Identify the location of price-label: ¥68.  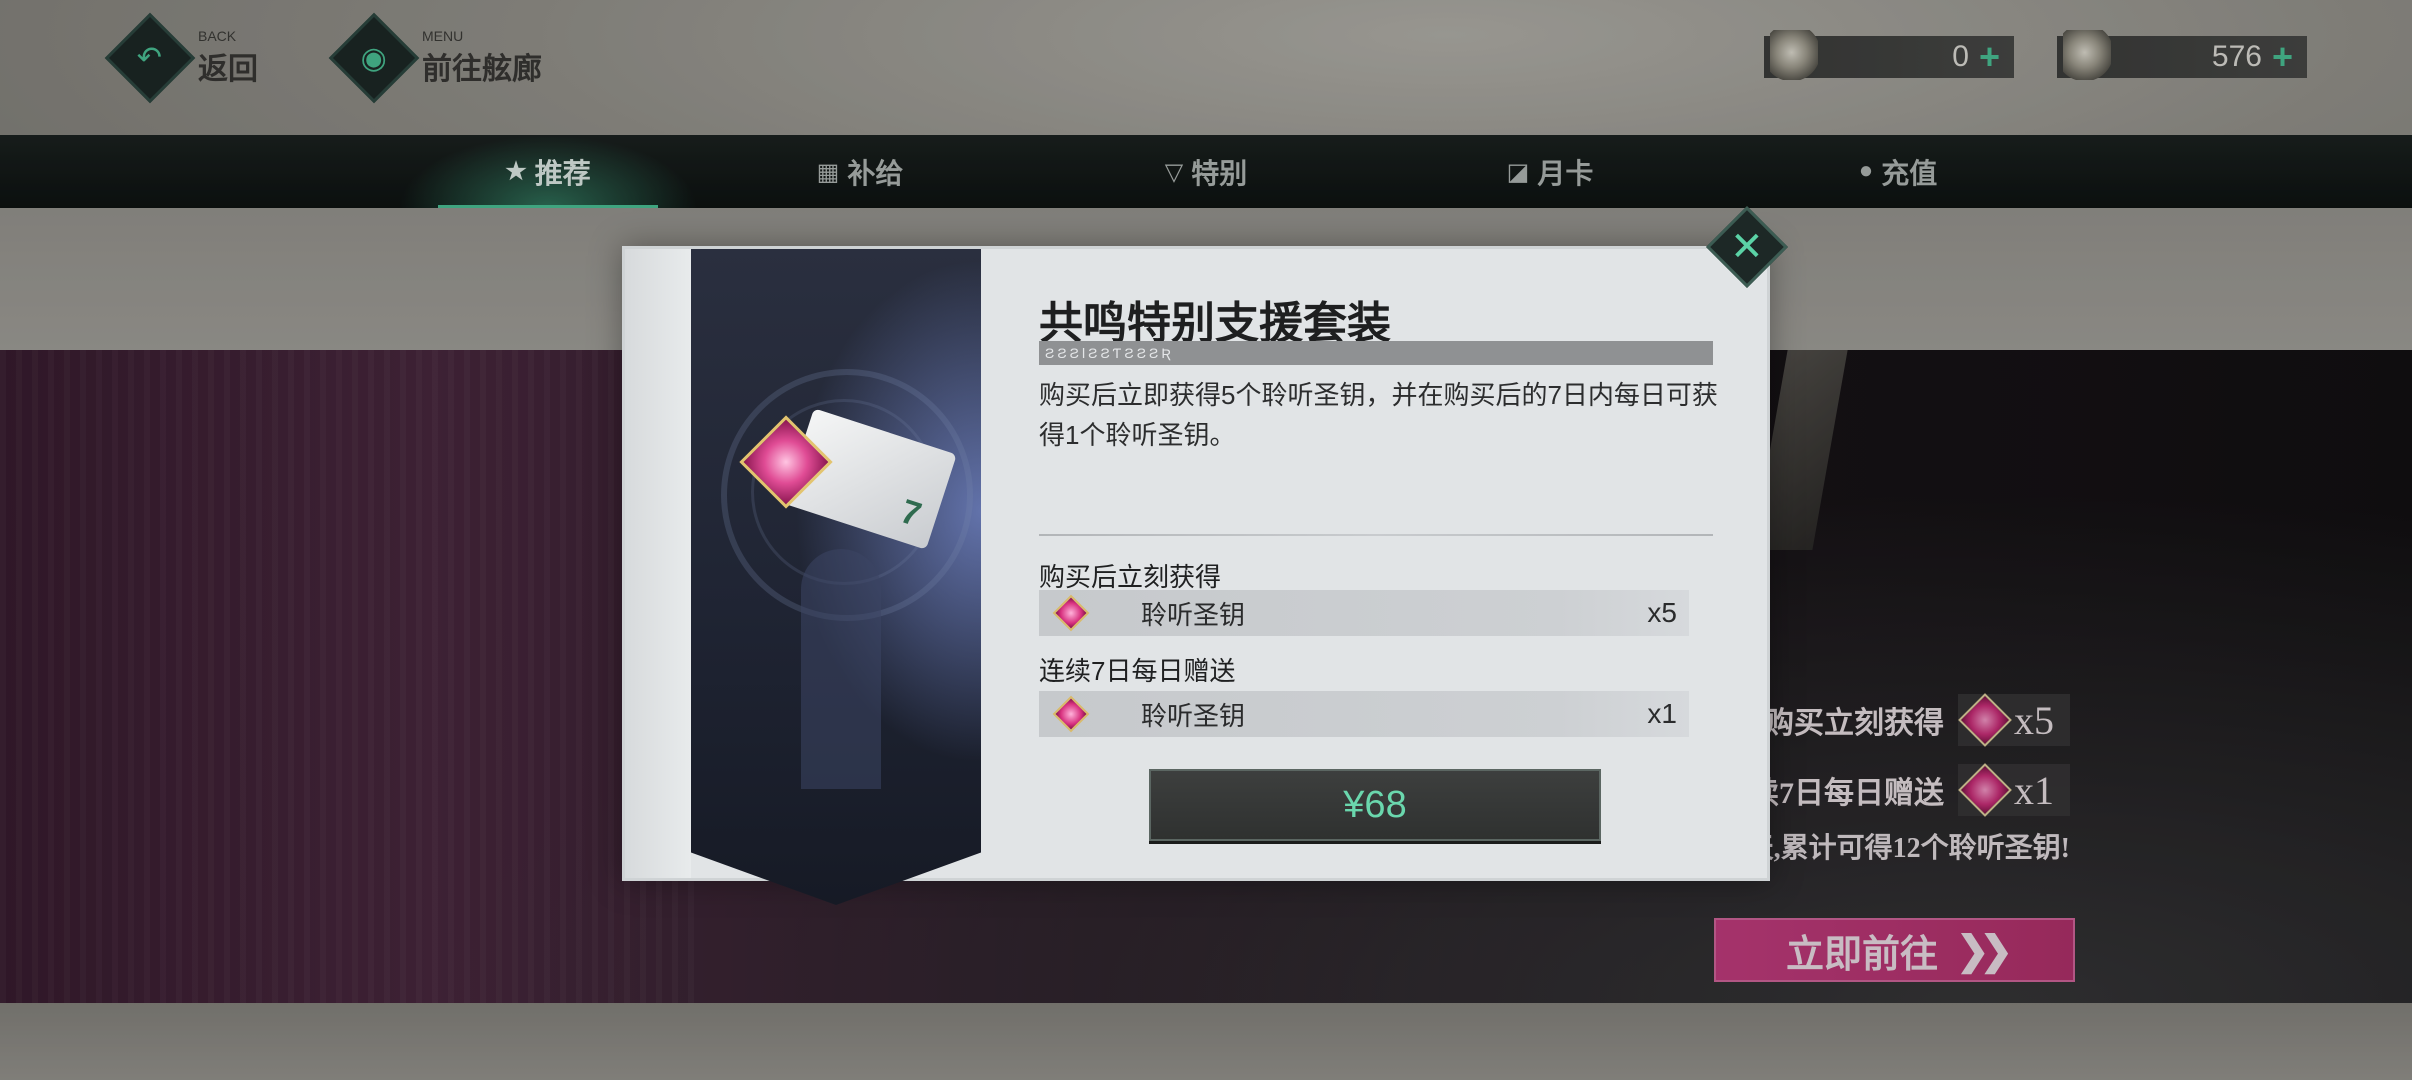
(1375, 804).